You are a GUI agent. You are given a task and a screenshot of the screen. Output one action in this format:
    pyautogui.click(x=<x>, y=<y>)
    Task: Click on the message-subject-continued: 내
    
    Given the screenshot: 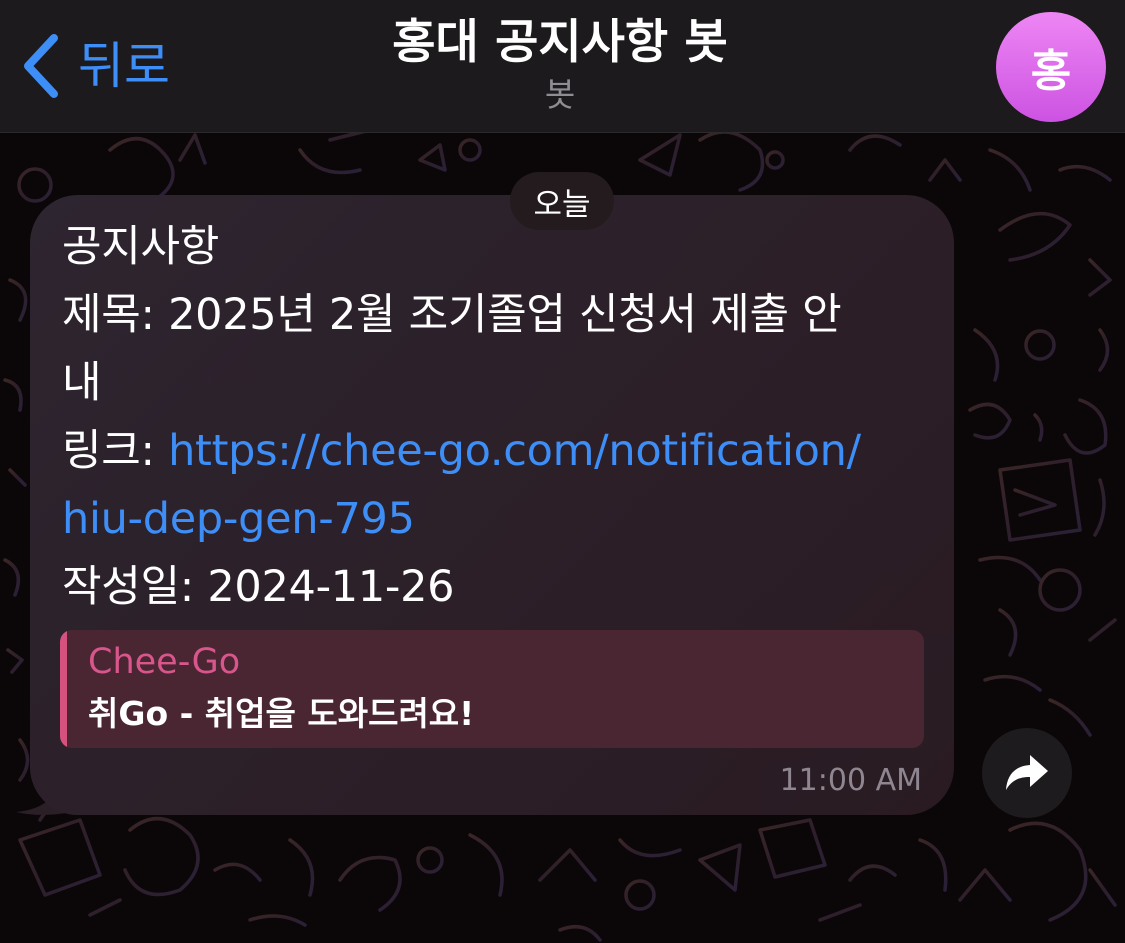 What is the action you would take?
    pyautogui.click(x=82, y=383)
    